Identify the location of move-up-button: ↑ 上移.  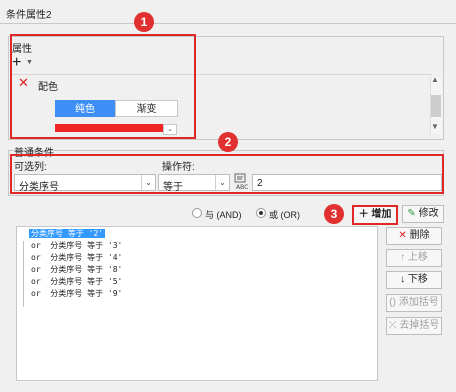
(414, 258).